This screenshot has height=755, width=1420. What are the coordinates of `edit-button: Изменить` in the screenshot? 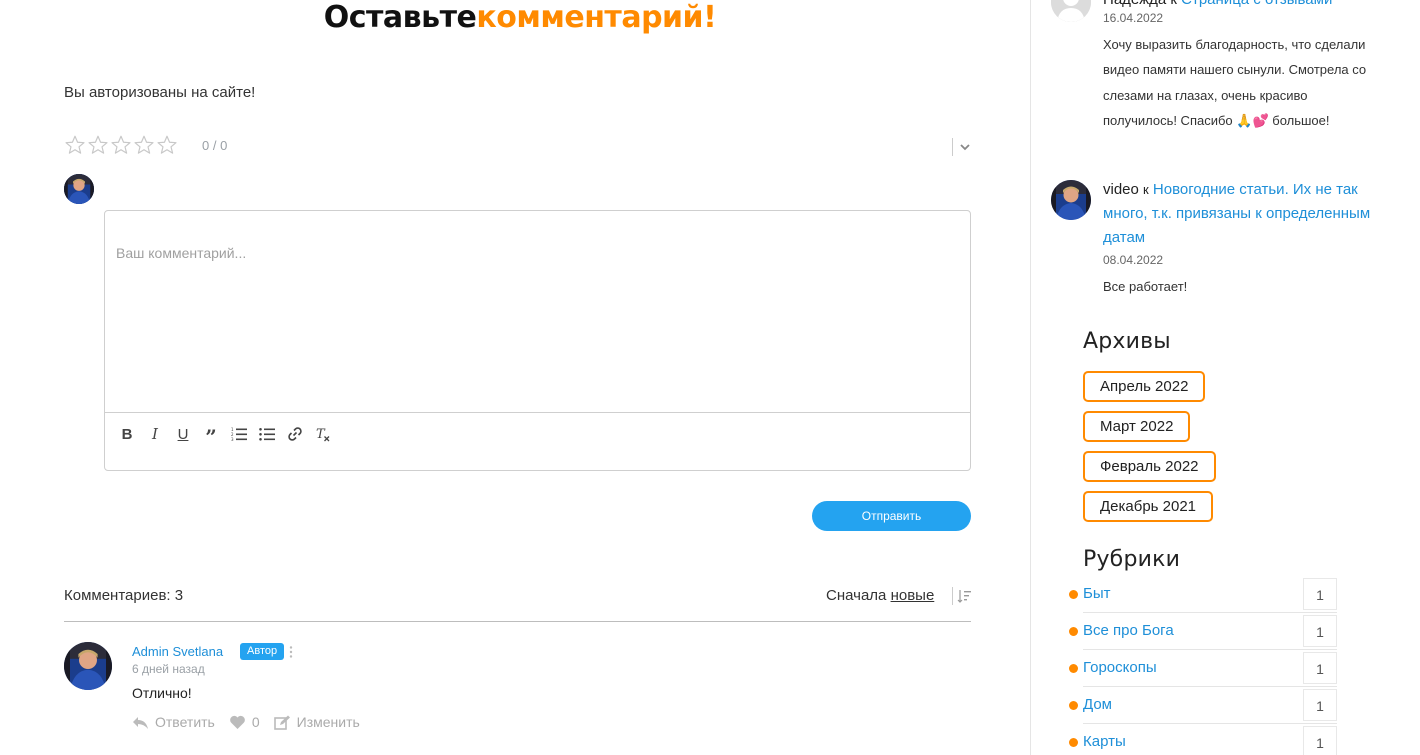 It's located at (316, 722).